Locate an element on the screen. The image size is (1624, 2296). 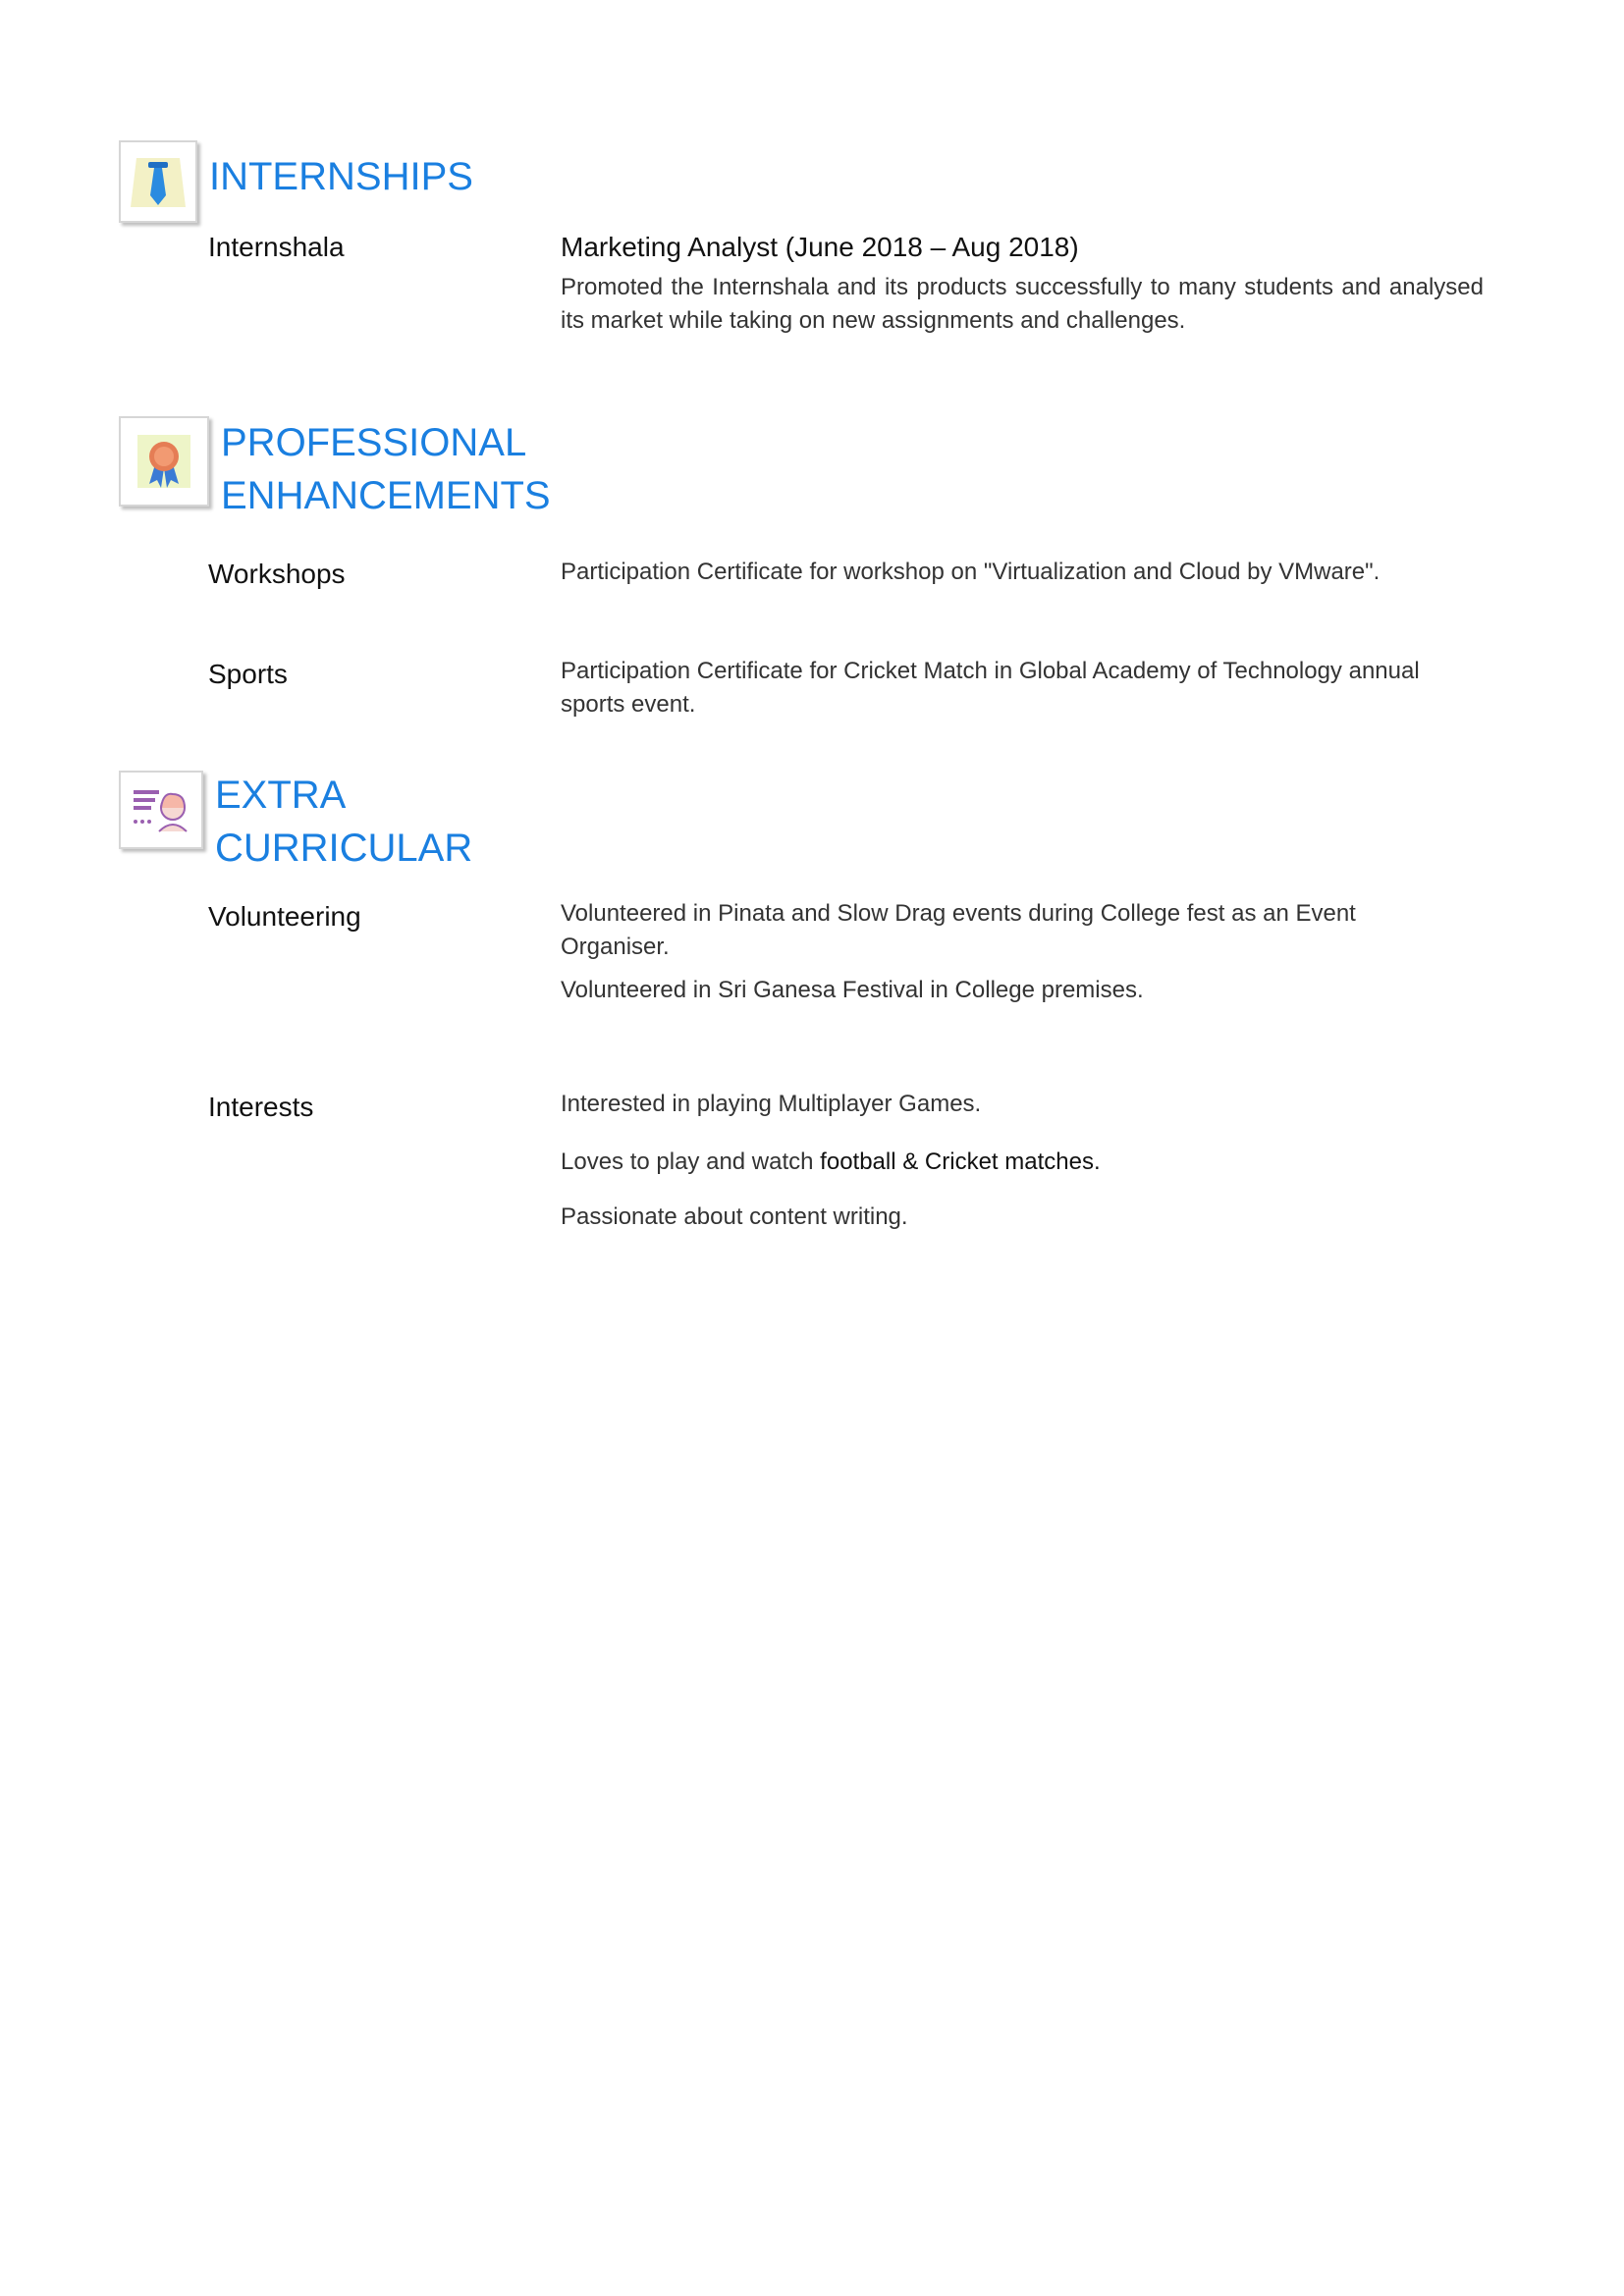
section-title-professional-line1: PROFESSIONAL is located at coordinates (374, 442).